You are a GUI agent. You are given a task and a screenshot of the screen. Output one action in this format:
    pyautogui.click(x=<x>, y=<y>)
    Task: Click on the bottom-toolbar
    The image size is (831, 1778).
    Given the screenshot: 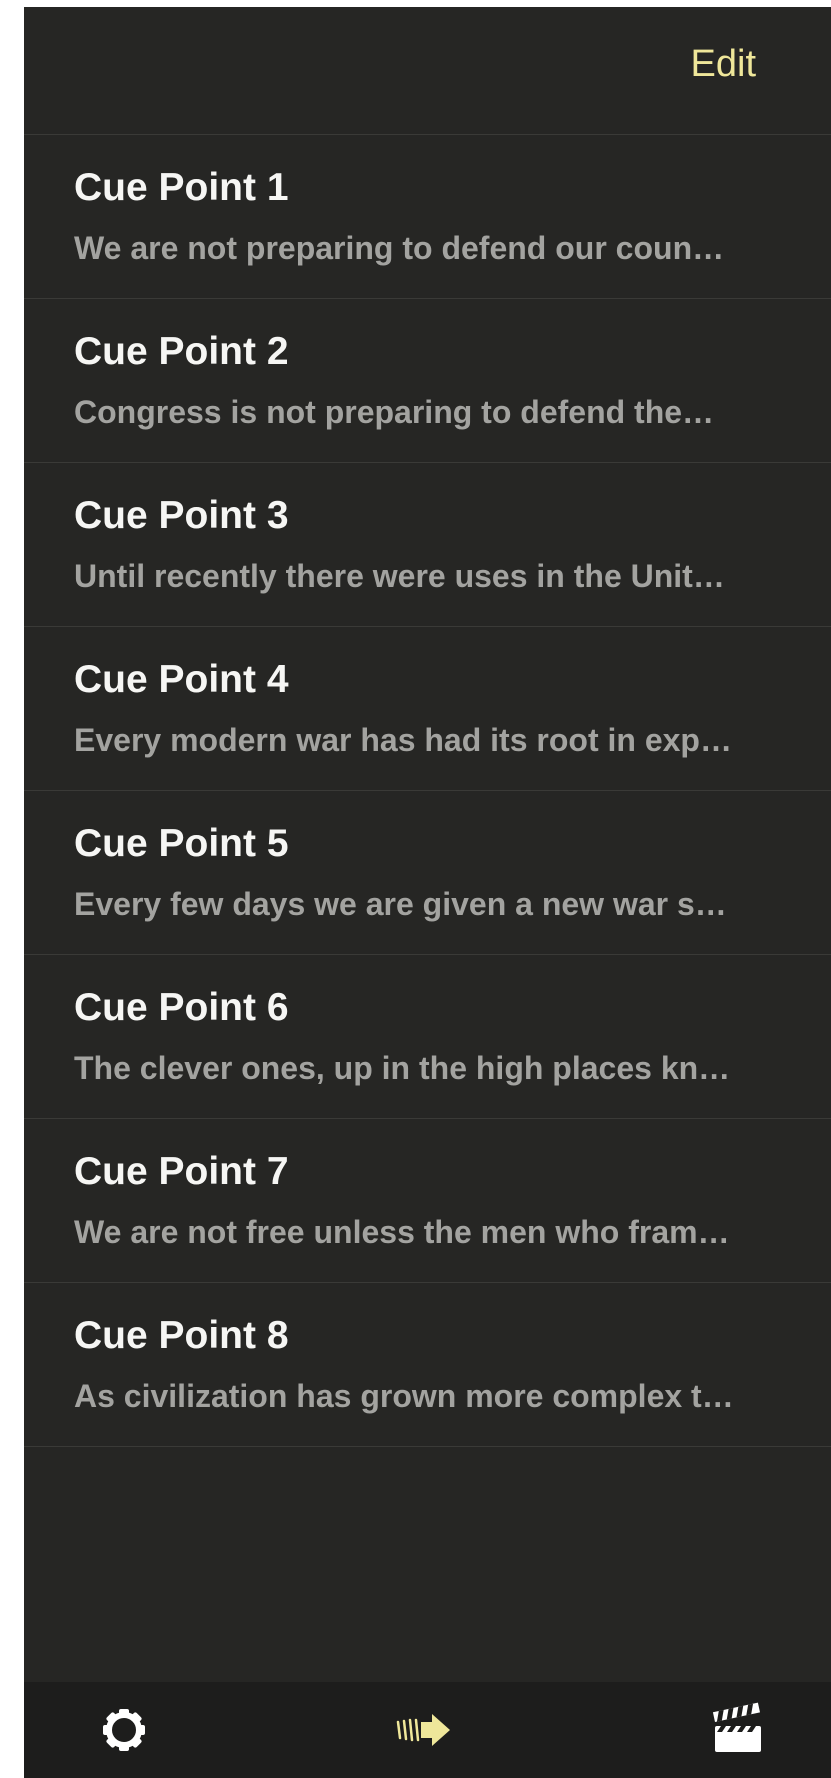 What is the action you would take?
    pyautogui.click(x=427, y=1730)
    